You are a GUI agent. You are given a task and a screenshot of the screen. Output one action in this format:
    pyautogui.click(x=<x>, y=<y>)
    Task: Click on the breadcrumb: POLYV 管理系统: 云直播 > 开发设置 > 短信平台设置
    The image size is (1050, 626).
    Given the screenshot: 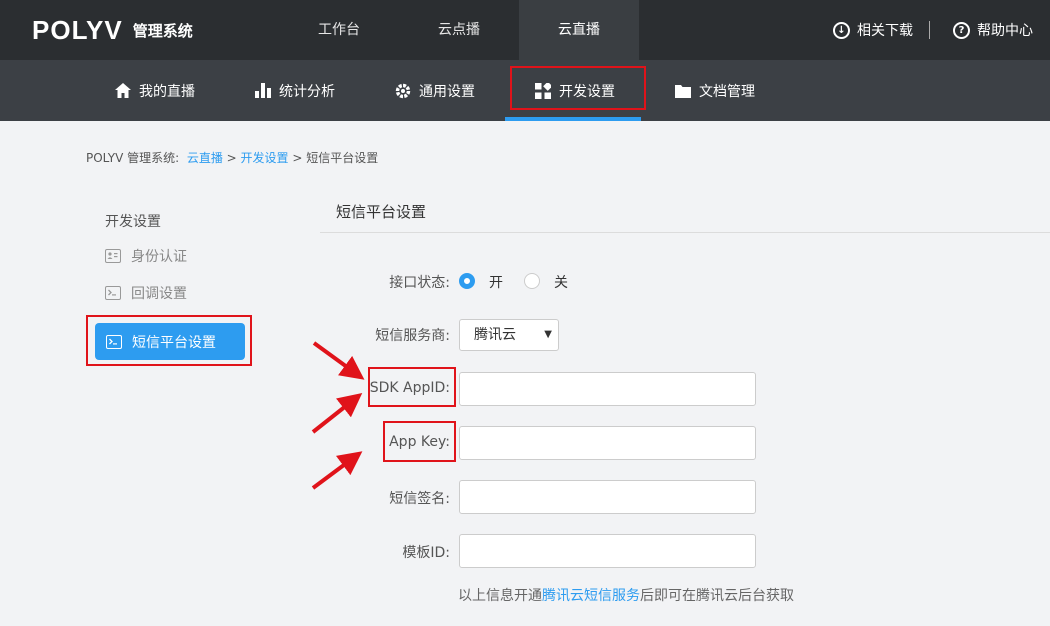 What is the action you would take?
    pyautogui.click(x=232, y=157)
    